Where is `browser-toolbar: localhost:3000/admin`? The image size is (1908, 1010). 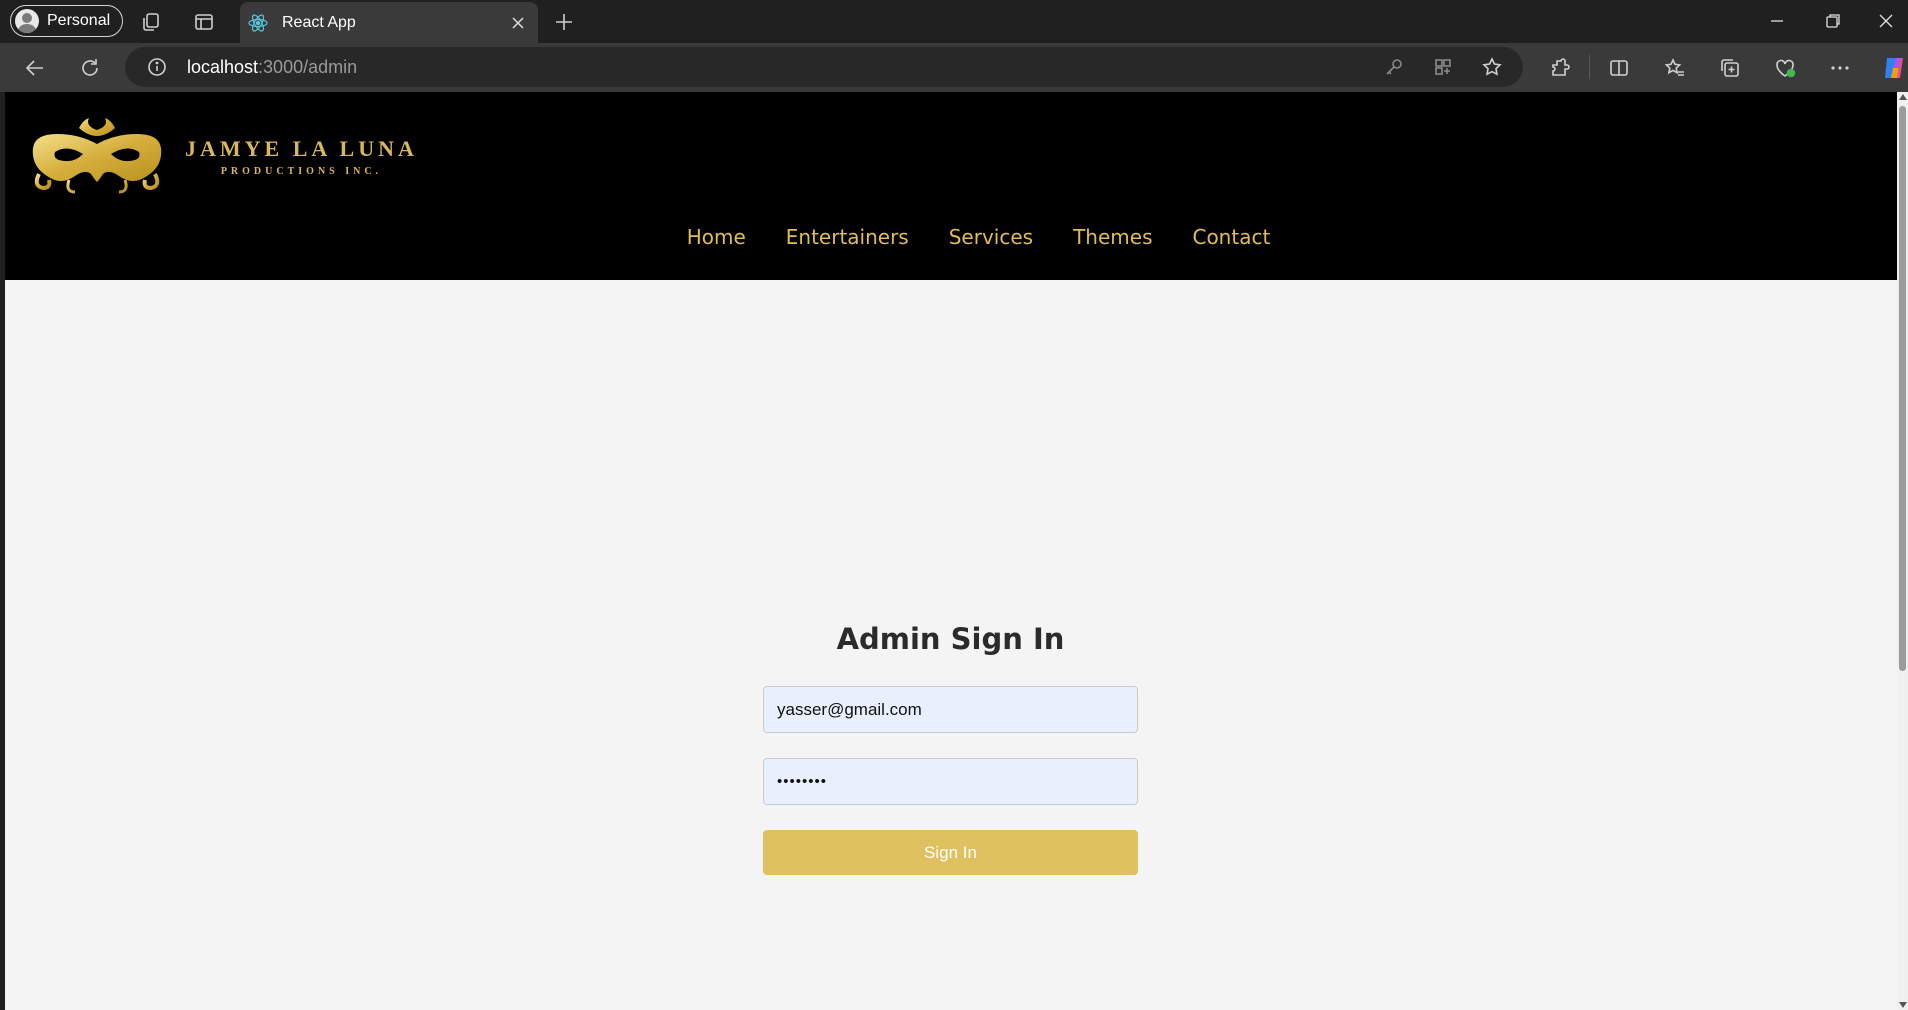
browser-toolbar: localhost:3000/admin is located at coordinates (954, 67).